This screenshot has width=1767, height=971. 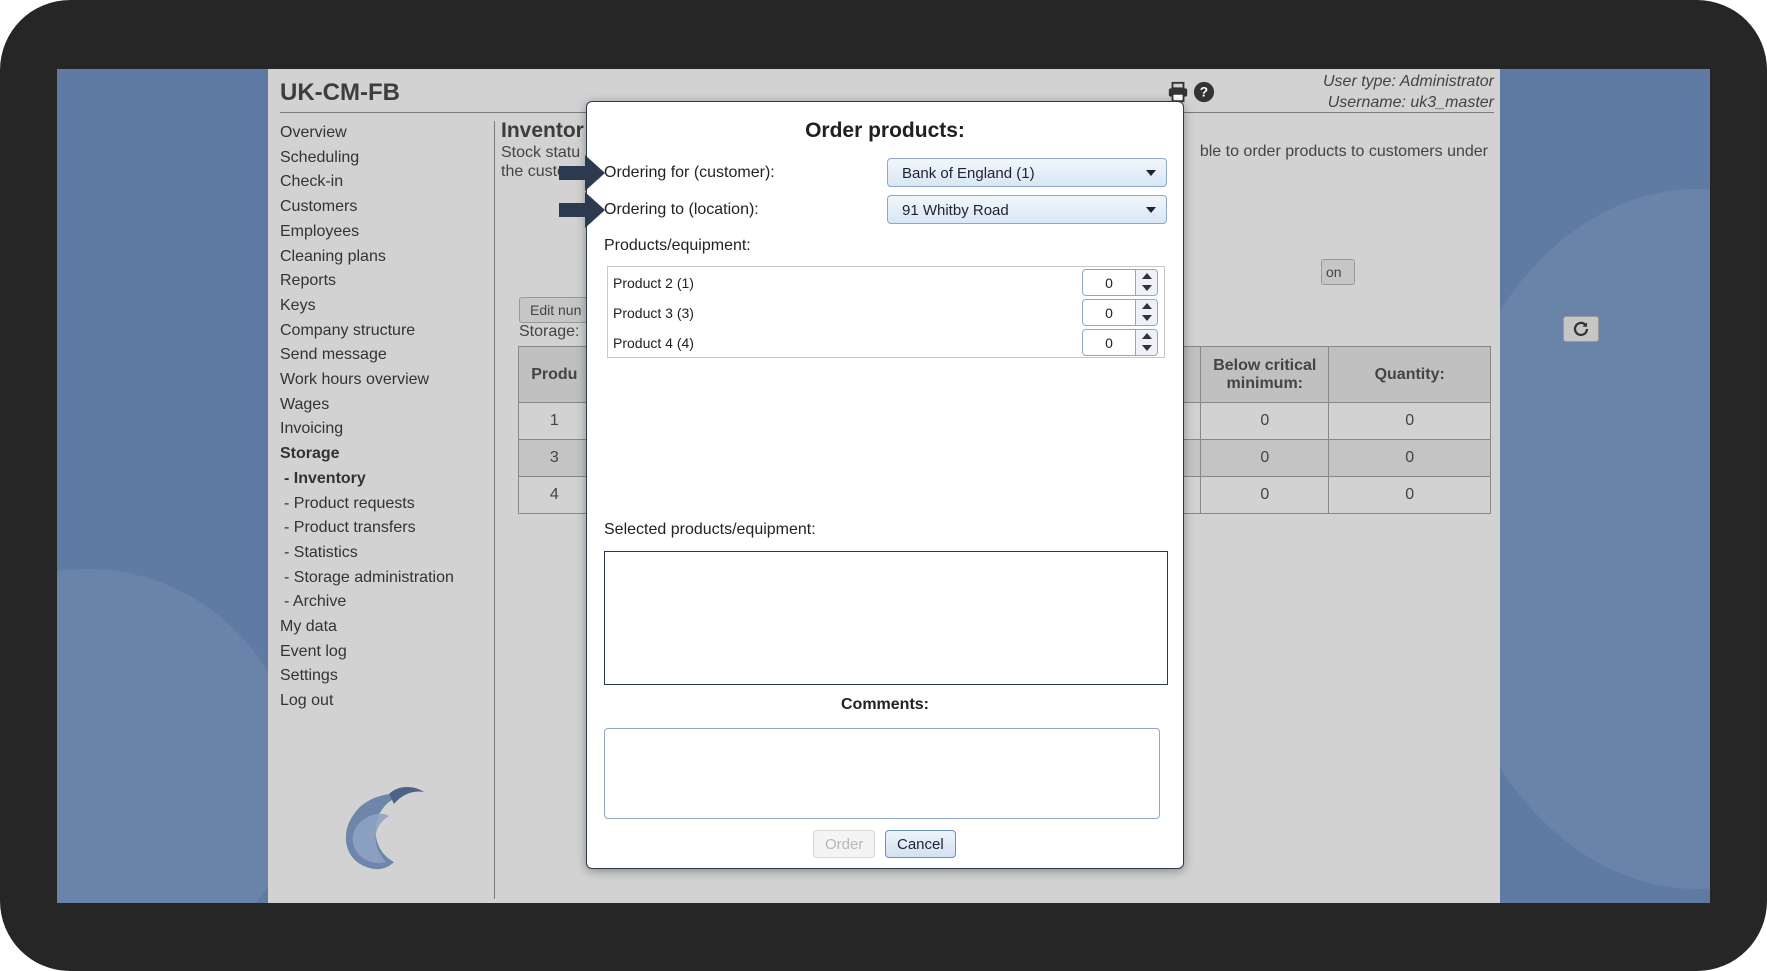 I want to click on nav-item-customers: Customers, so click(x=380, y=207).